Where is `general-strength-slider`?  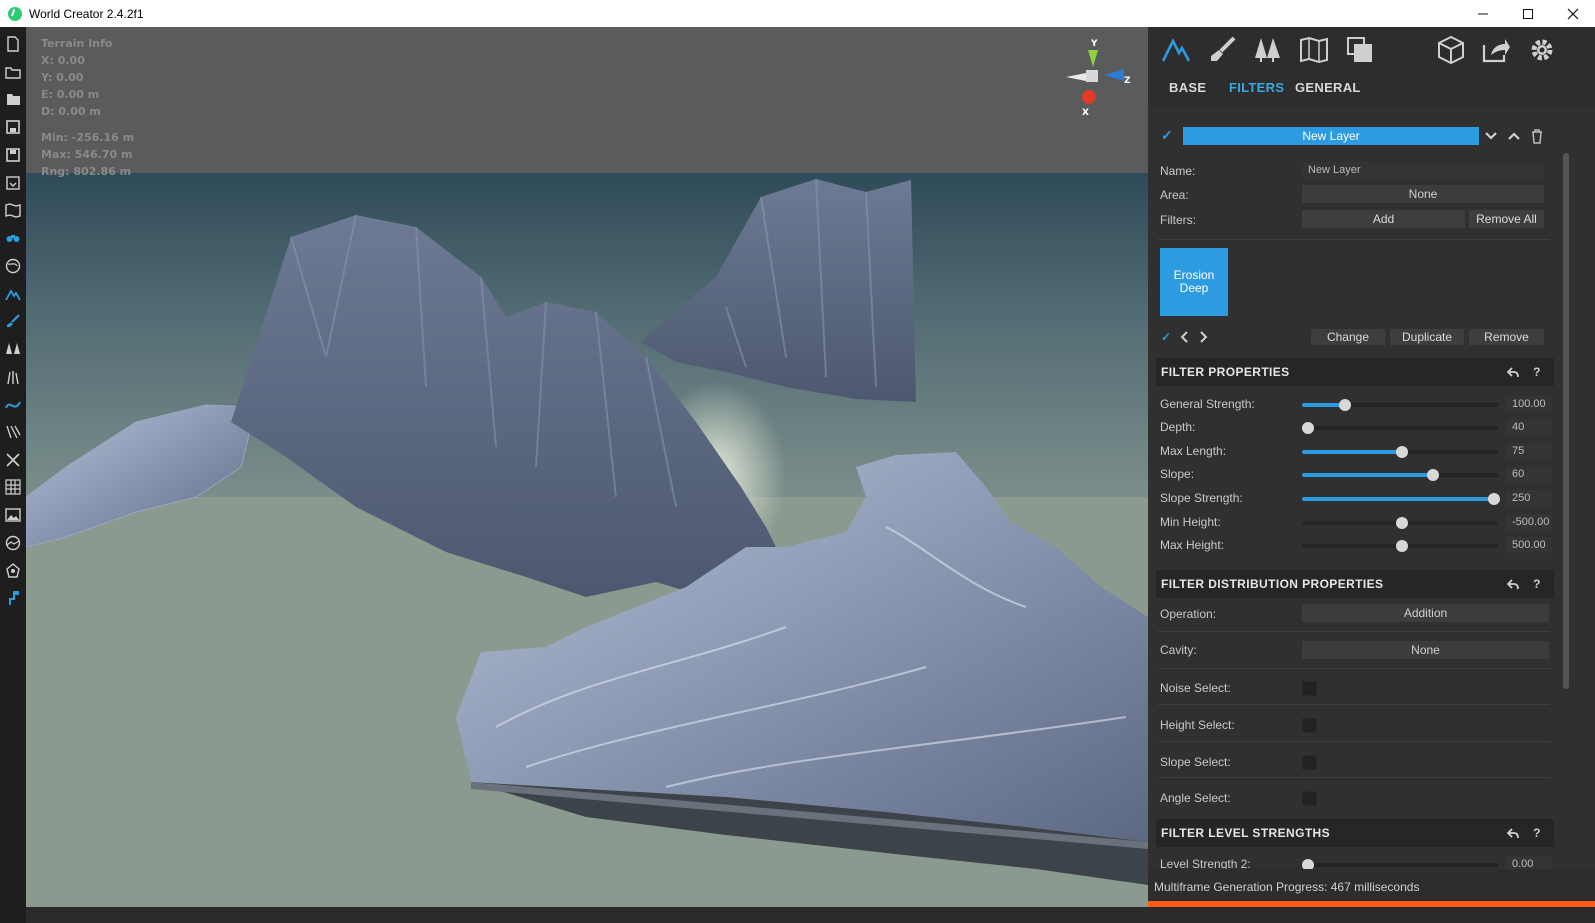 general-strength-slider is located at coordinates (1400, 405).